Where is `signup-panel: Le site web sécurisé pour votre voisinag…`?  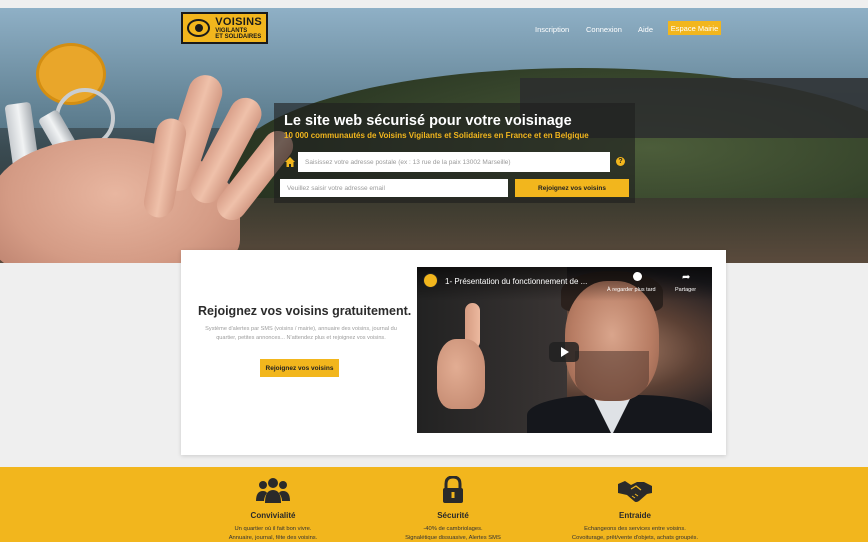 signup-panel: Le site web sécurisé pour votre voisinag… is located at coordinates (454, 153).